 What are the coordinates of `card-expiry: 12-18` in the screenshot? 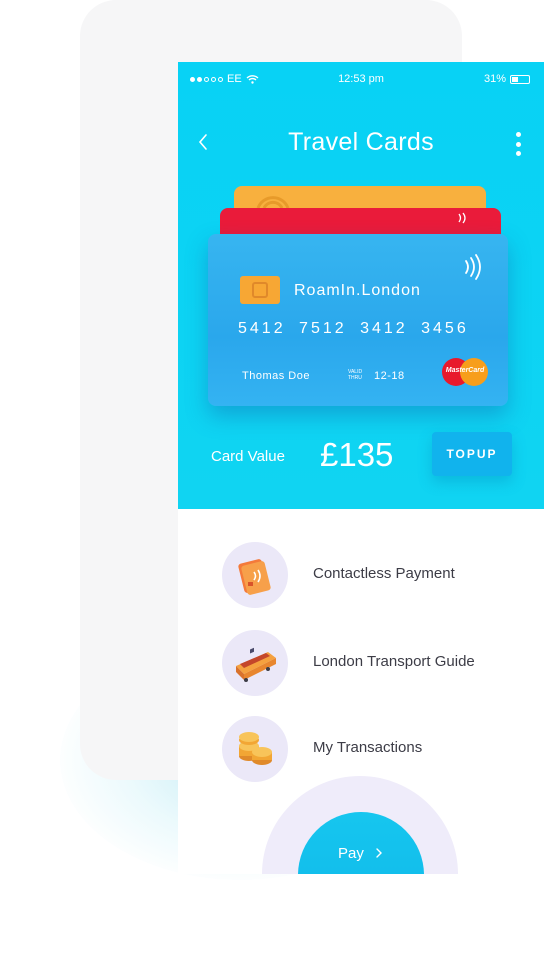 It's located at (389, 376).